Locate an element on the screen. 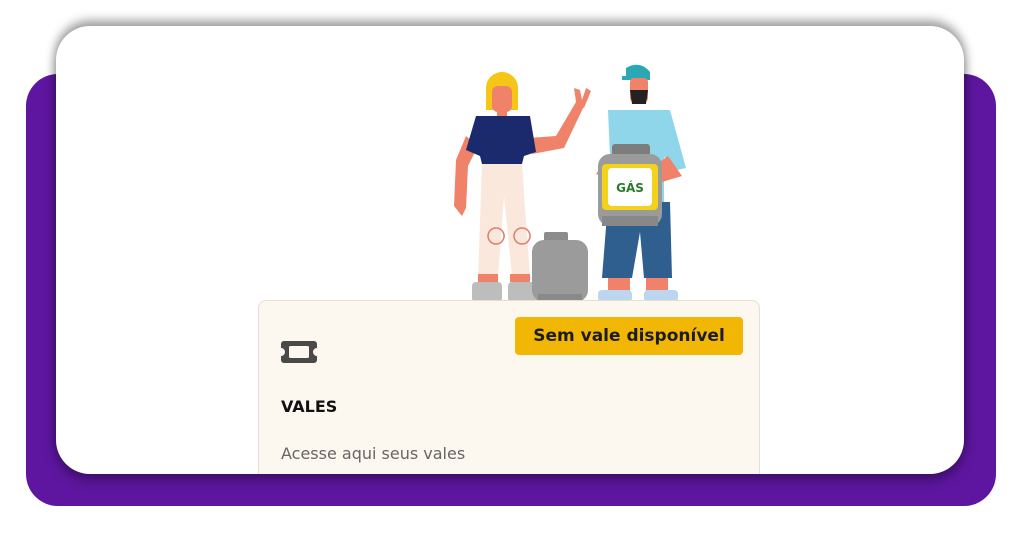 This screenshot has height=536, width=1024. ticket-icon is located at coordinates (299, 352).